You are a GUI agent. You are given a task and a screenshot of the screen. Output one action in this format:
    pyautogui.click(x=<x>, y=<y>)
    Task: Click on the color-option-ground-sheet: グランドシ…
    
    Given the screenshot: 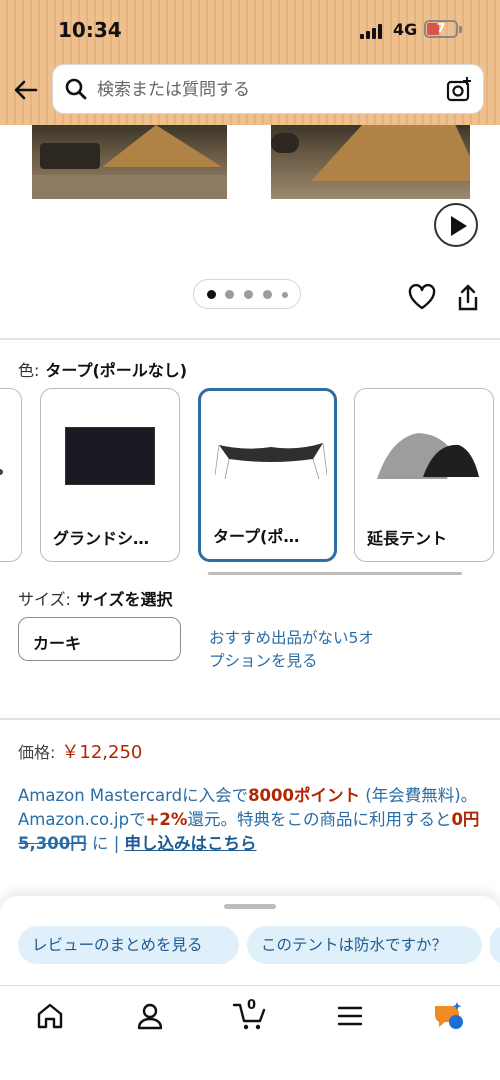 What is the action you would take?
    pyautogui.click(x=110, y=475)
    